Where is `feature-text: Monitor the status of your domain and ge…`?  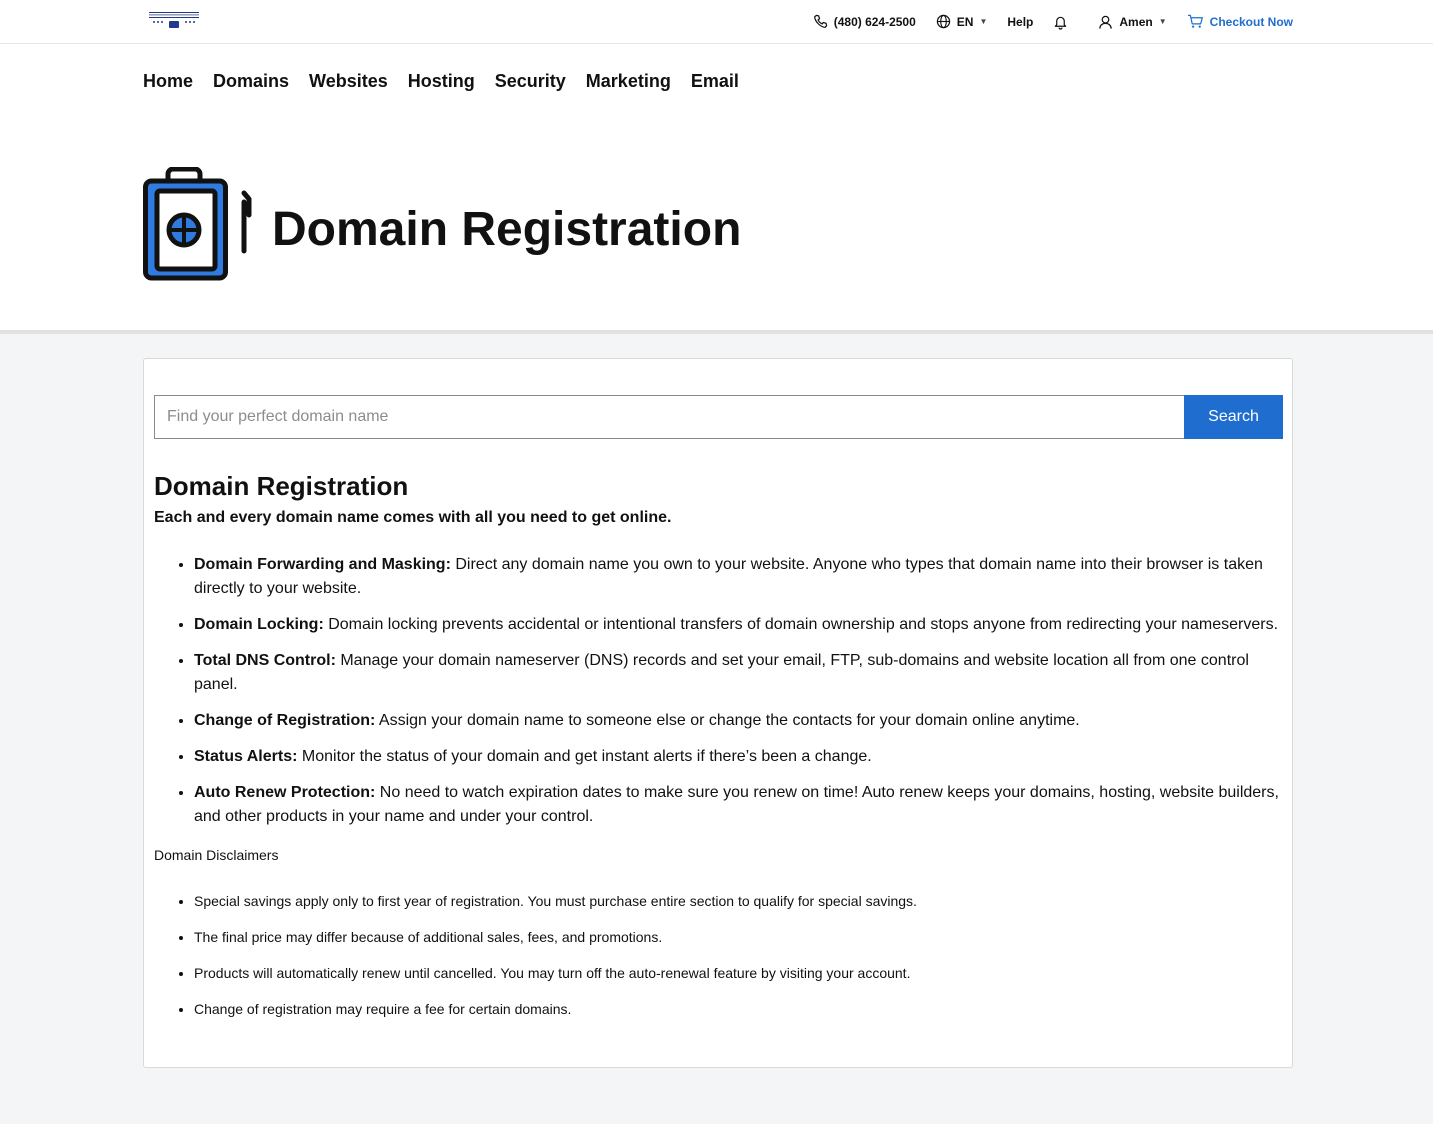
feature-text: Monitor the status of your domain and ge… is located at coordinates (584, 756).